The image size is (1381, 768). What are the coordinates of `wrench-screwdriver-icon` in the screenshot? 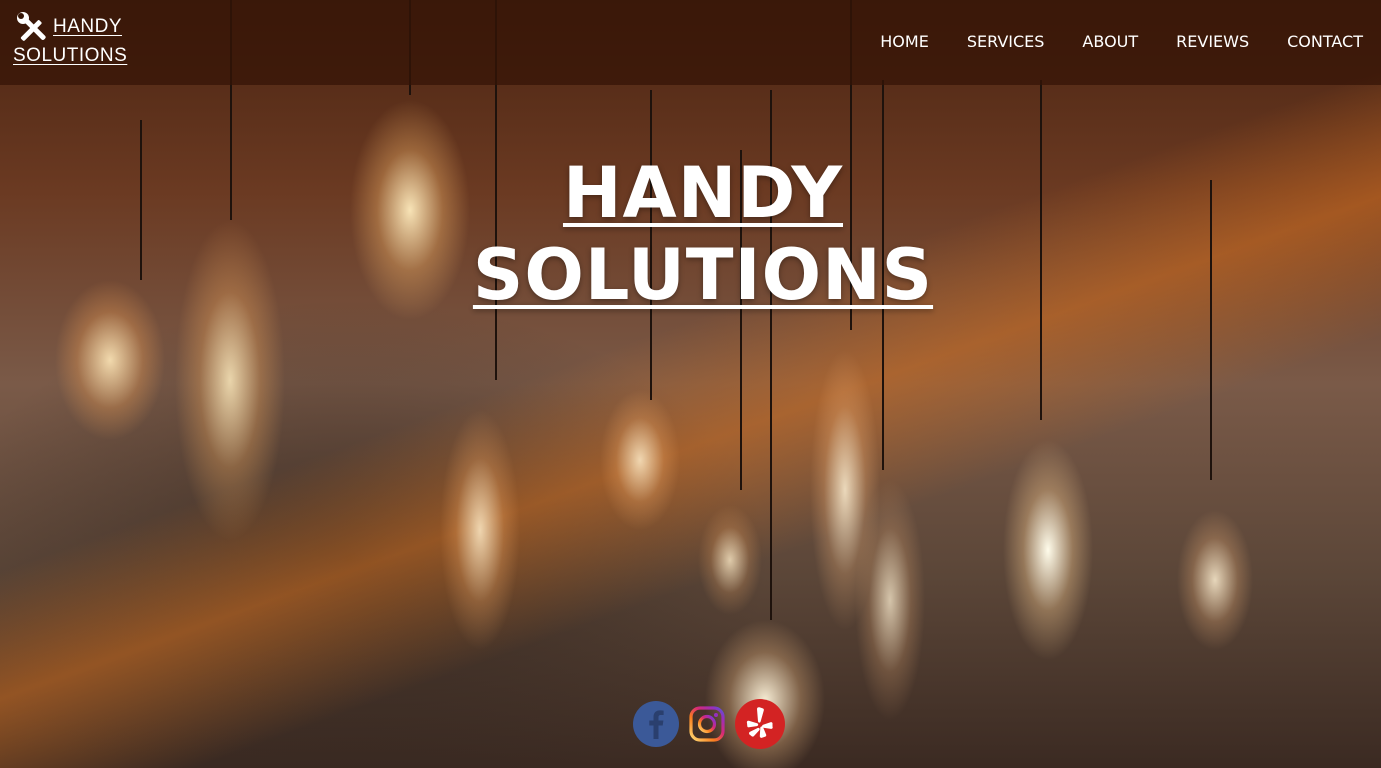 It's located at (33, 28).